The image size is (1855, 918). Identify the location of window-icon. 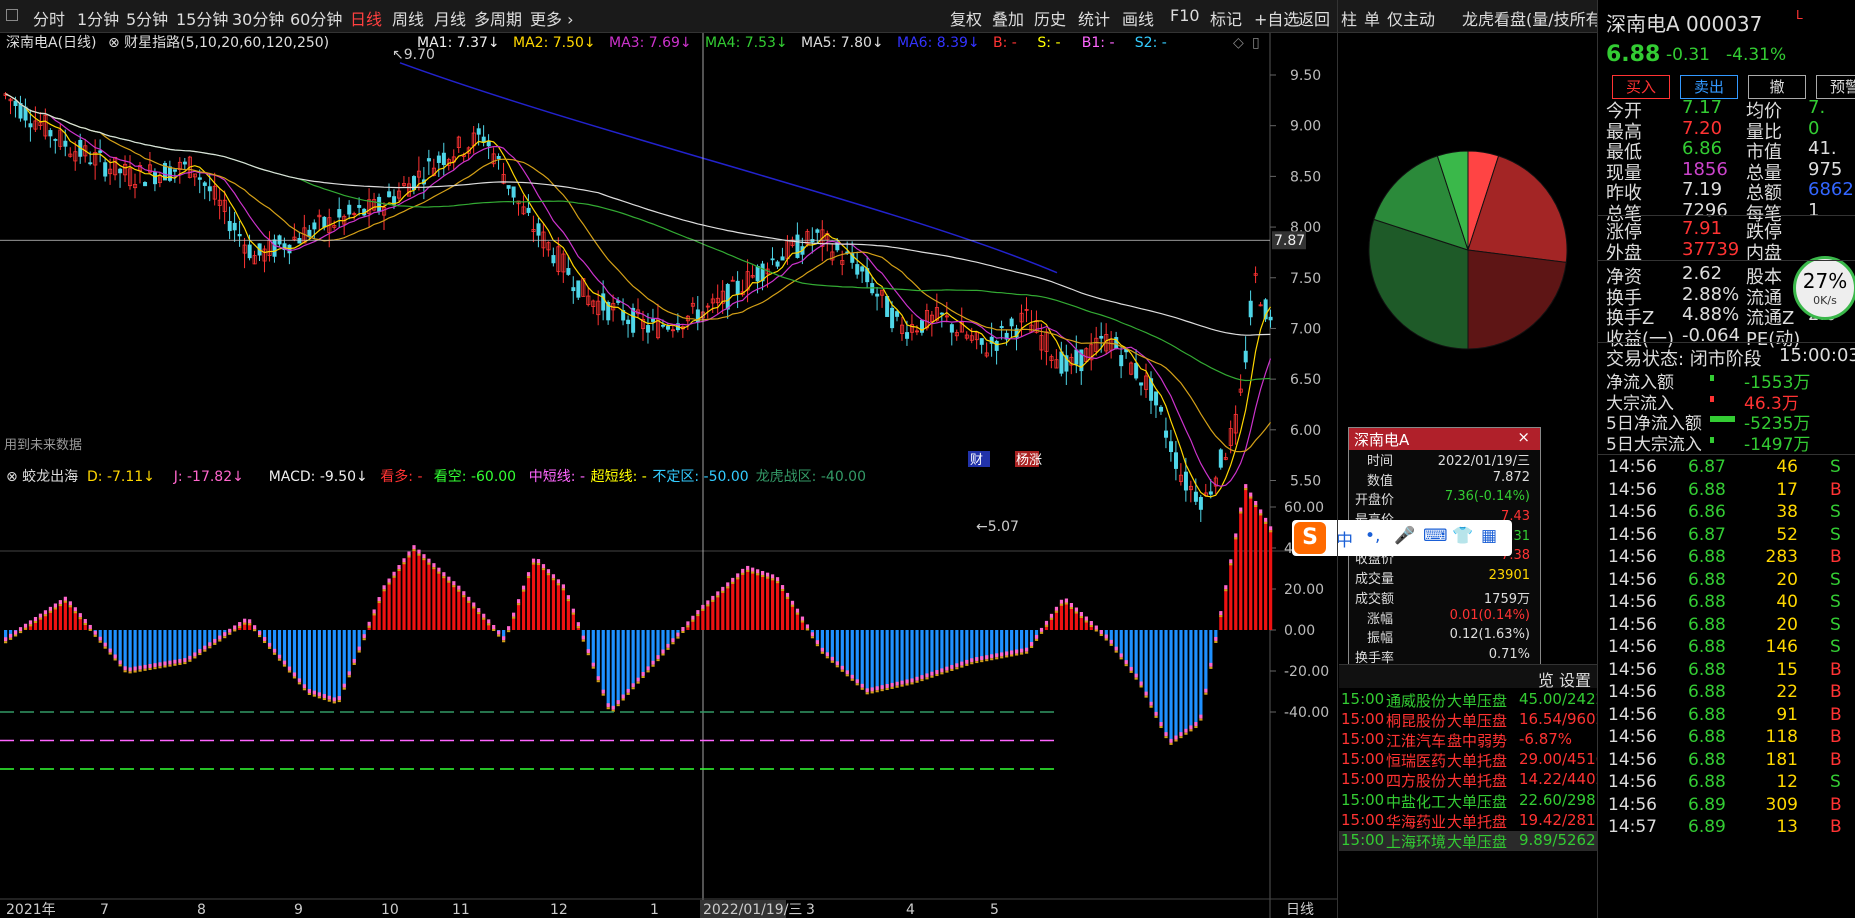
(12, 15).